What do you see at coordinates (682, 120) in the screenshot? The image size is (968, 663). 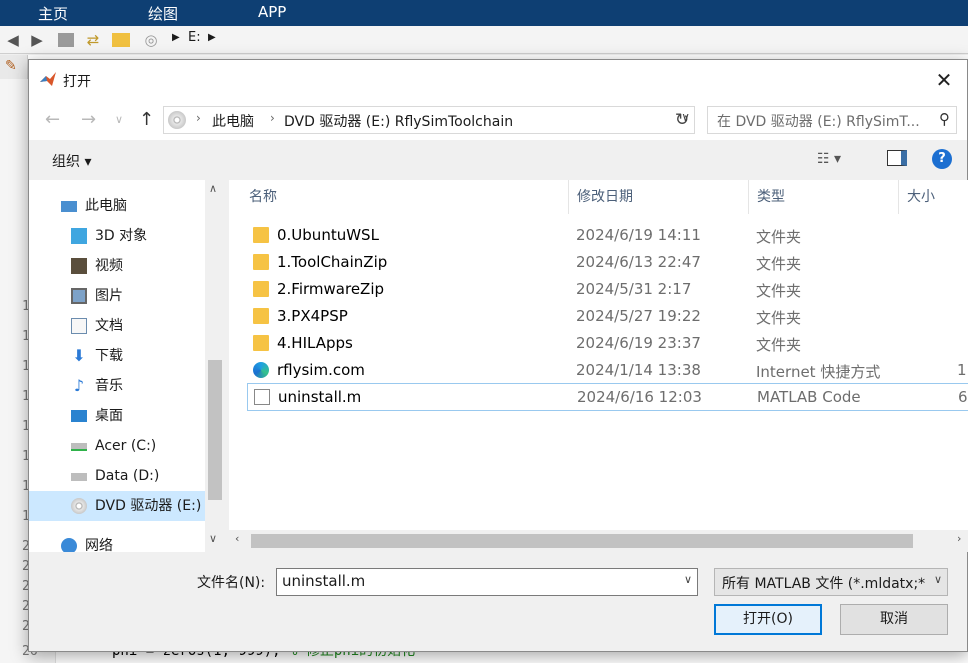 I see `refresh-icon: ↻` at bounding box center [682, 120].